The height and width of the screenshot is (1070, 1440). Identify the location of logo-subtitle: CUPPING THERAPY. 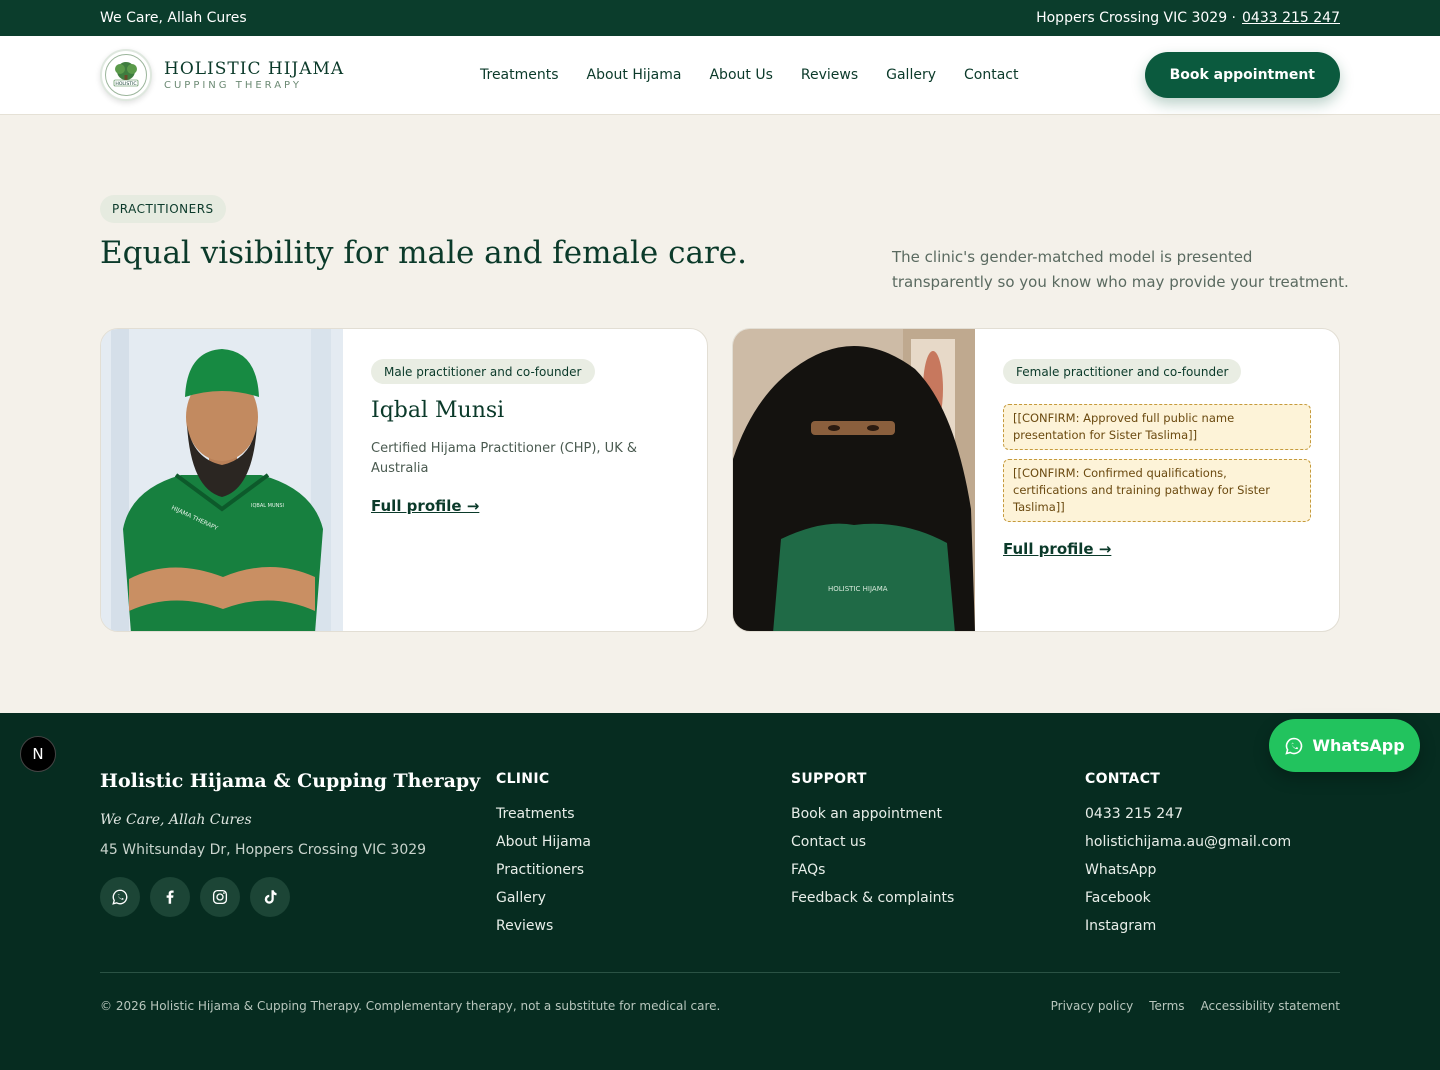
(233, 85).